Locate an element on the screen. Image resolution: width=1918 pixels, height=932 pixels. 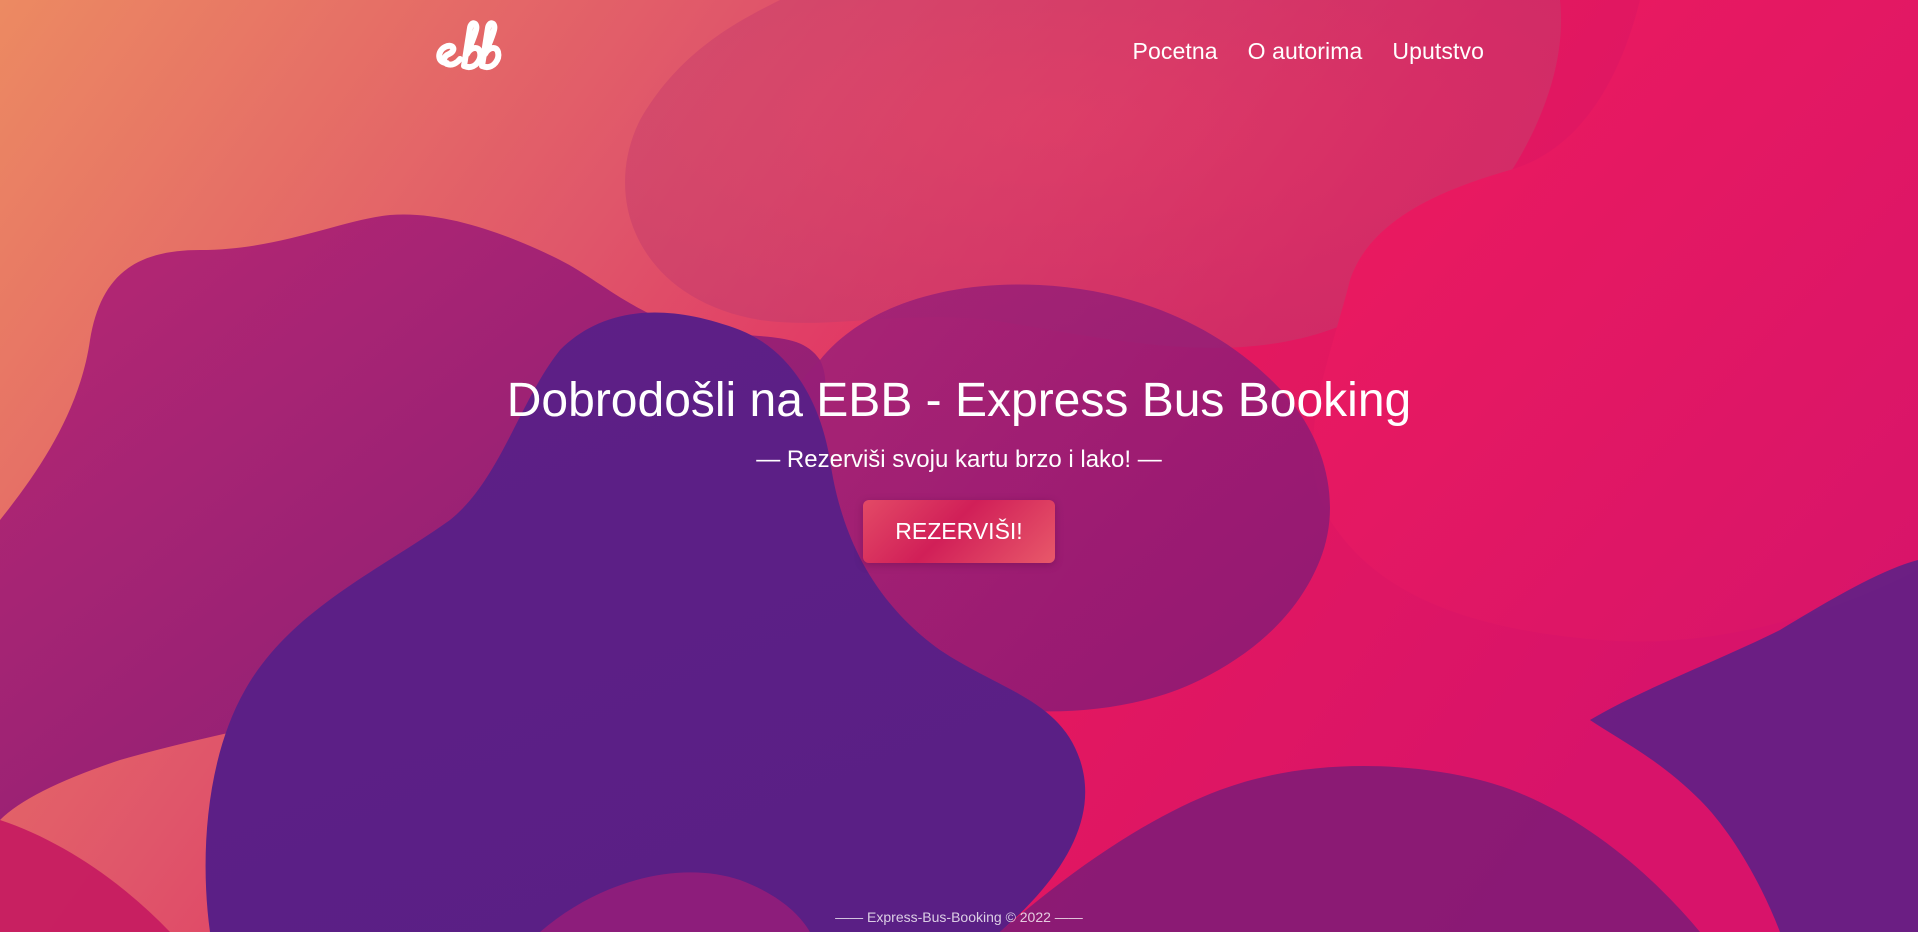
top-navigation-bar: Pocetna O autorima Uputstvo is located at coordinates (959, 52).